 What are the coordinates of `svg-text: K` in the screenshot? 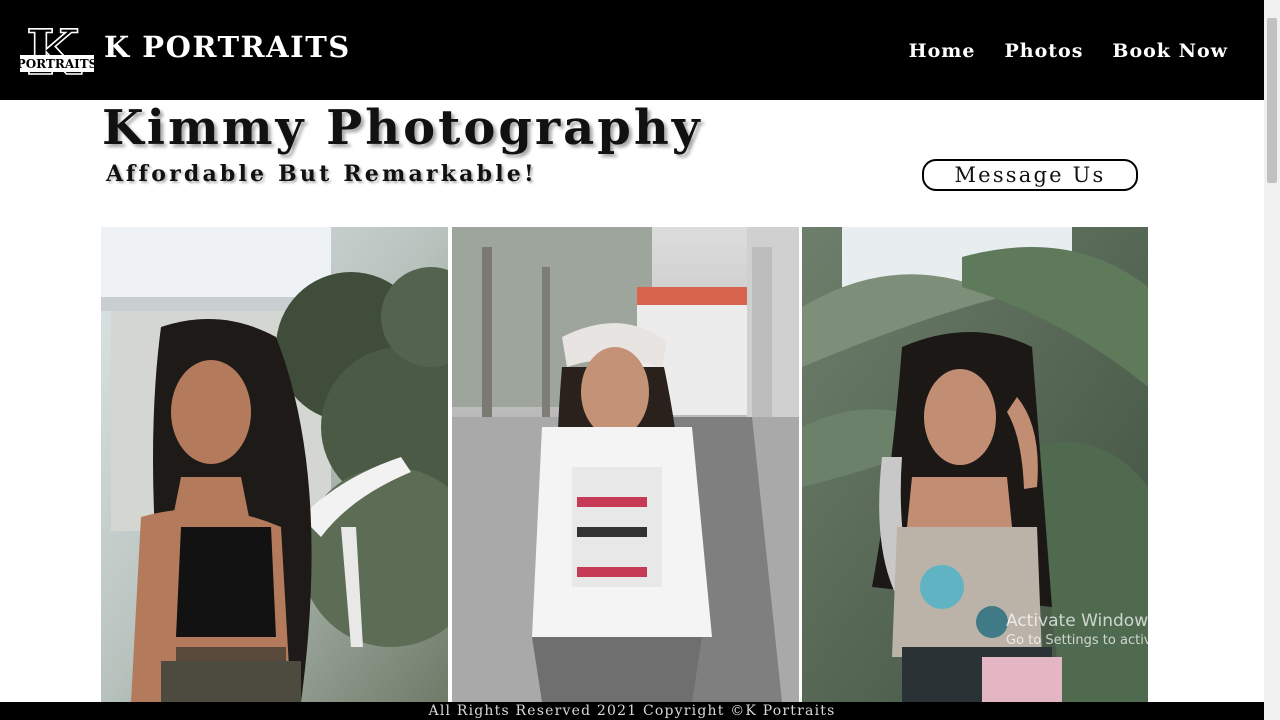 It's located at (54, 51).